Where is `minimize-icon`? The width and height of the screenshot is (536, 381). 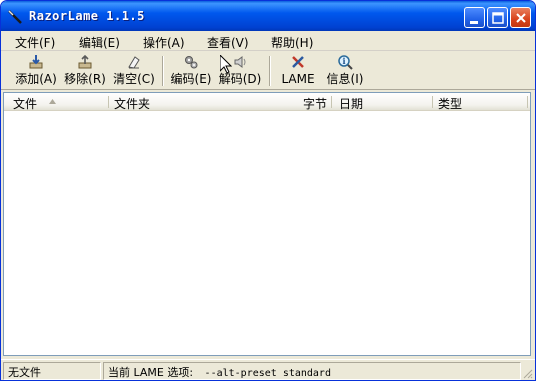
minimize-icon is located at coordinates (474, 22).